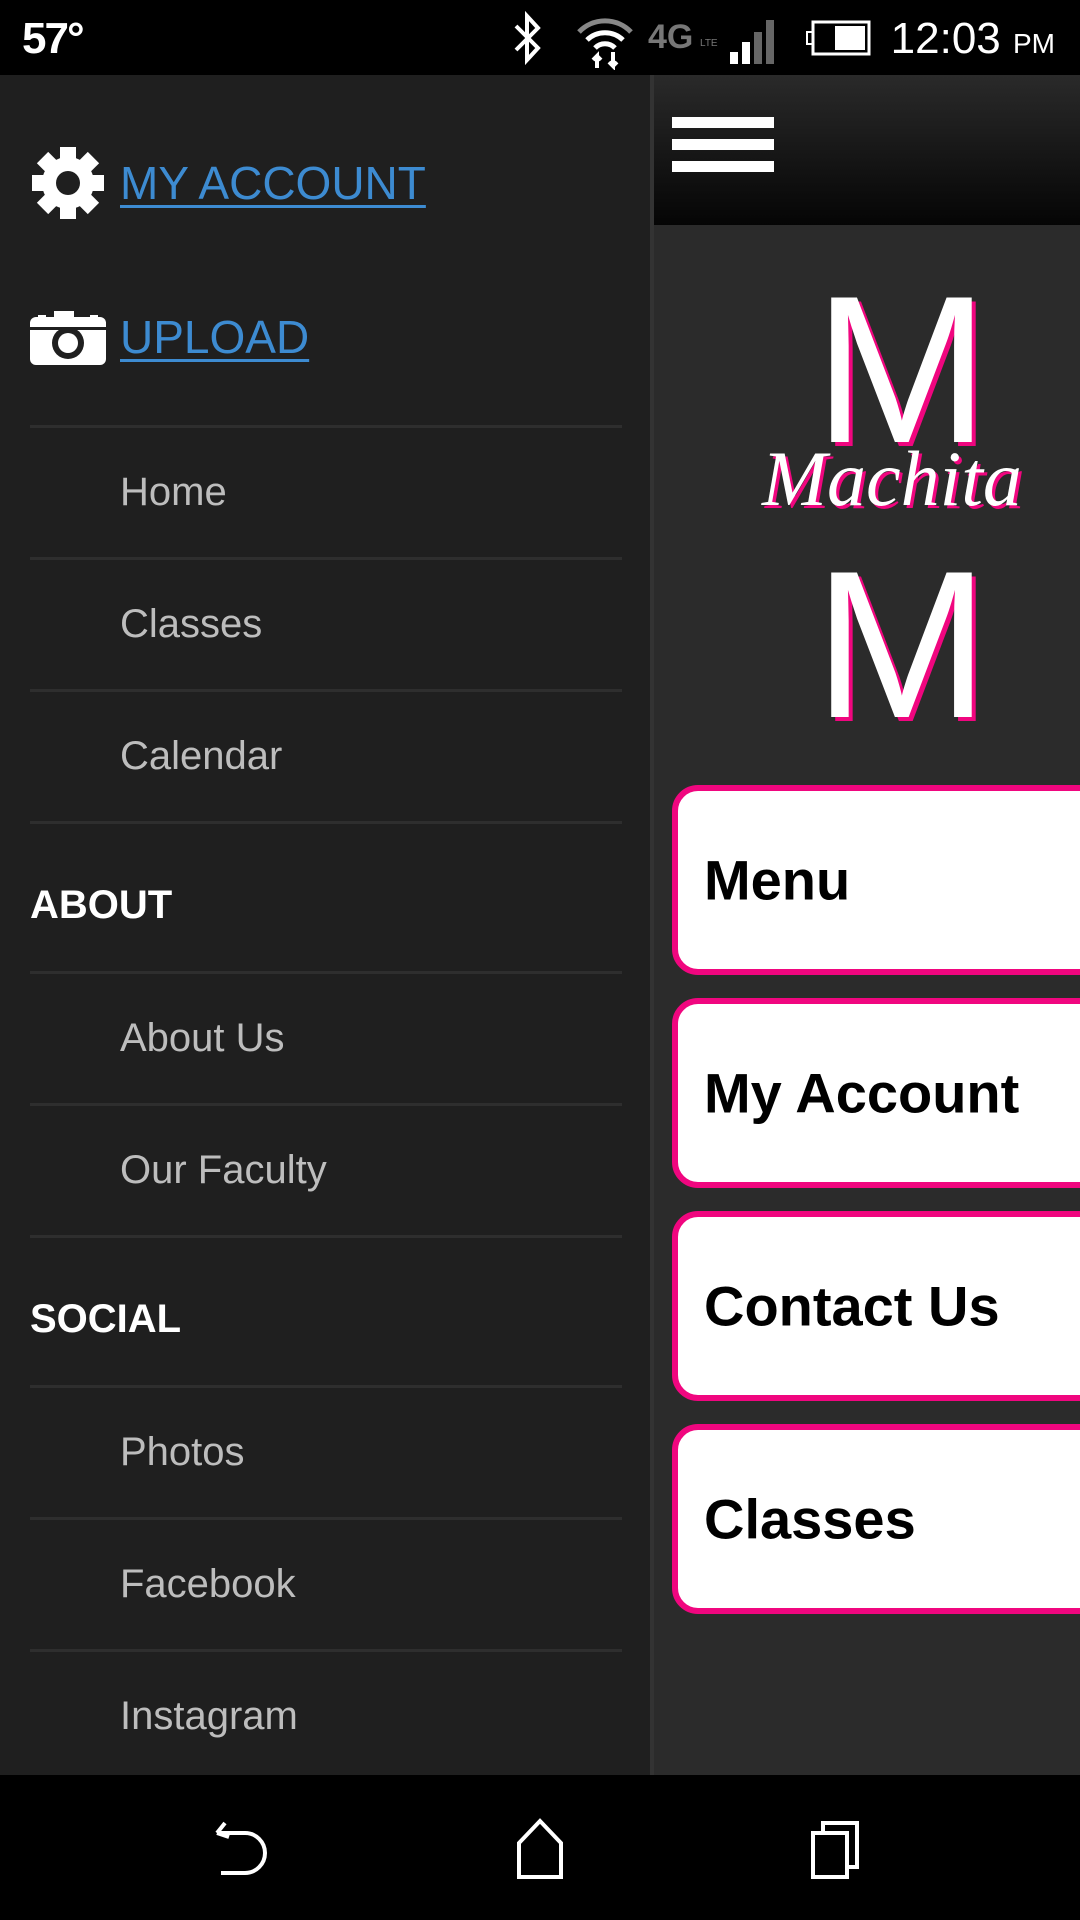 This screenshot has width=1080, height=1920. Describe the element at coordinates (1034, 43) in the screenshot. I see `clock-ampm: PM` at that location.